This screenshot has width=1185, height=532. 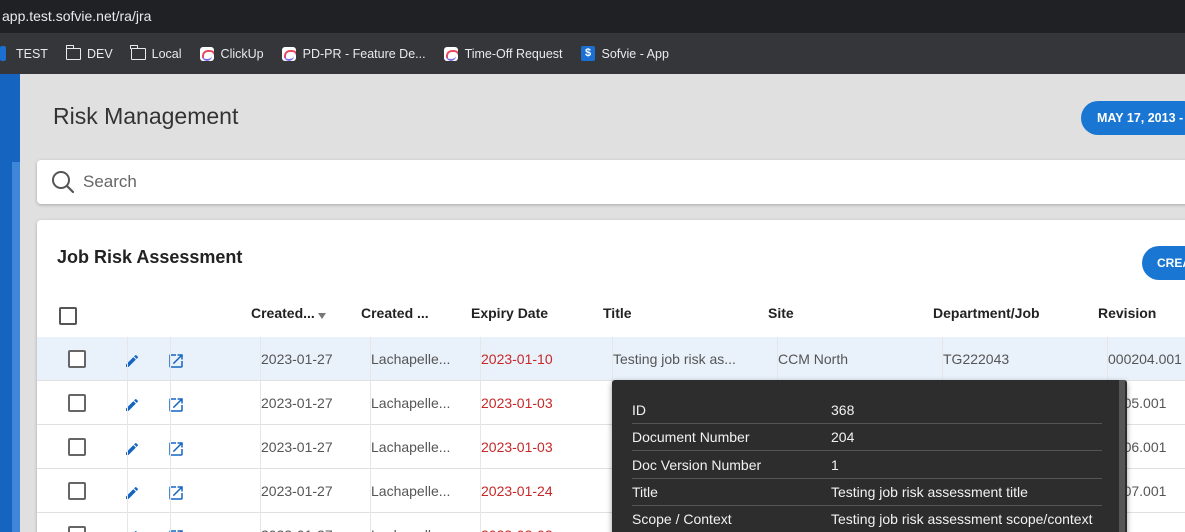 What do you see at coordinates (1127, 313) in the screenshot?
I see `col-header-revision: Revision` at bounding box center [1127, 313].